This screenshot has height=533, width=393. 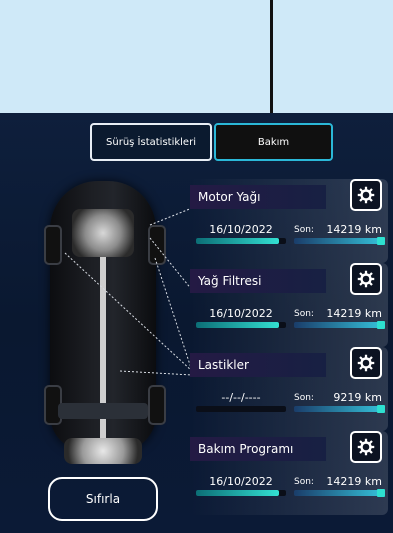 I want to click on rear-window, so click(x=103, y=411).